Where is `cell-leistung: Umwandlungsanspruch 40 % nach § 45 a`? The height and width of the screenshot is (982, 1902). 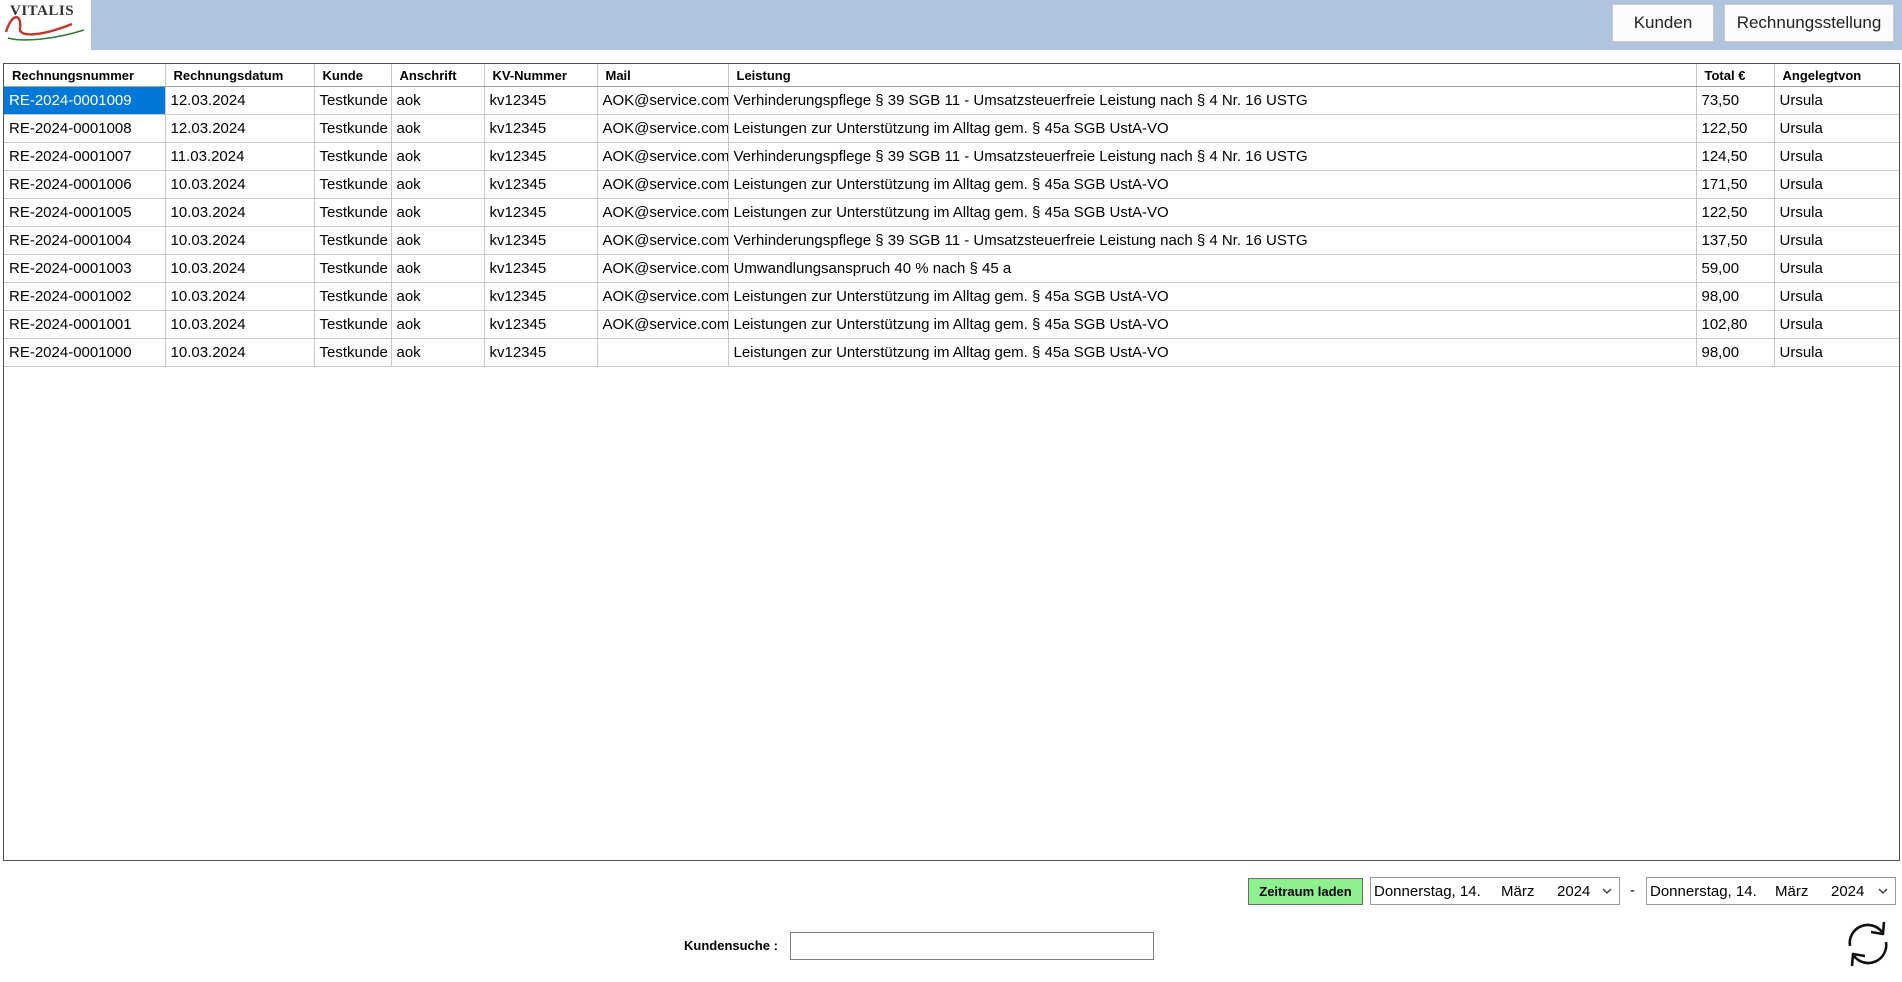 cell-leistung: Umwandlungsanspruch 40 % nach § 45 a is located at coordinates (1212, 268).